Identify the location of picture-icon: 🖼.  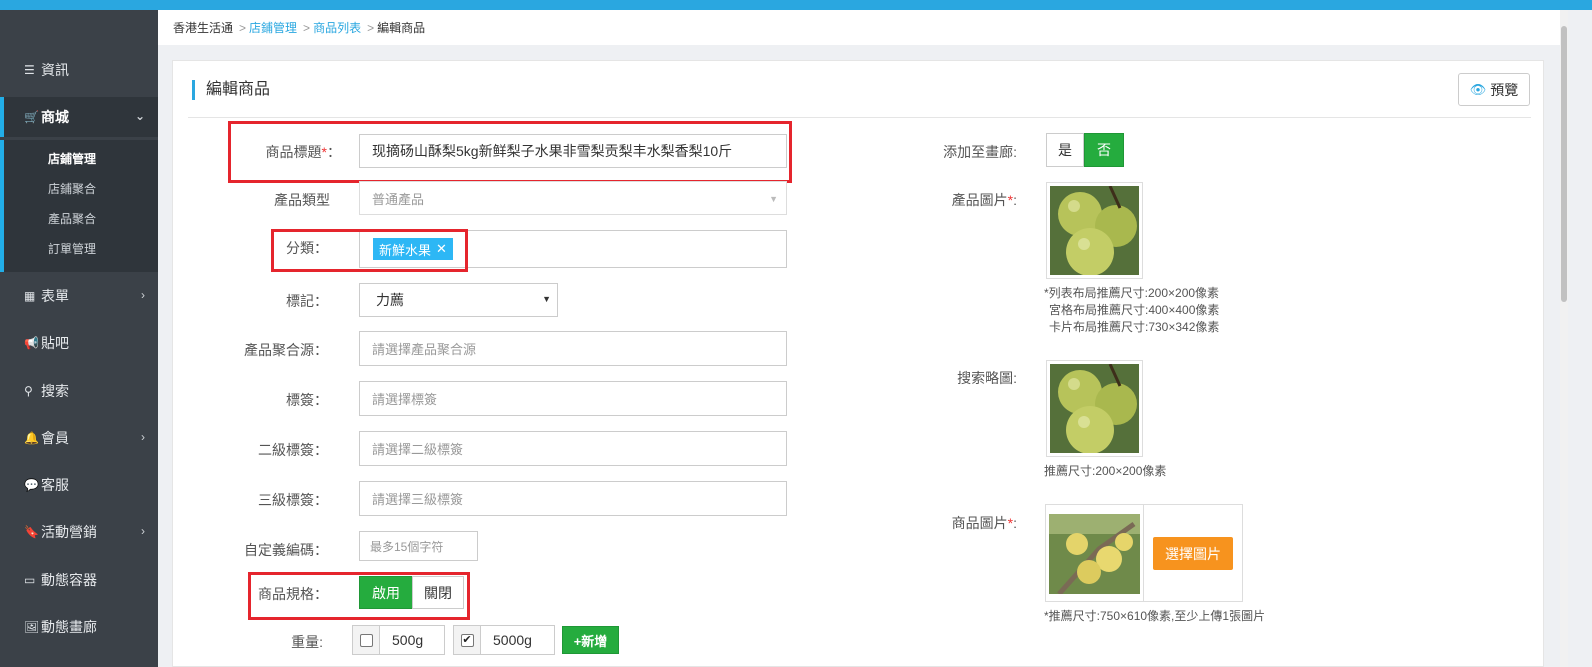
(32, 627).